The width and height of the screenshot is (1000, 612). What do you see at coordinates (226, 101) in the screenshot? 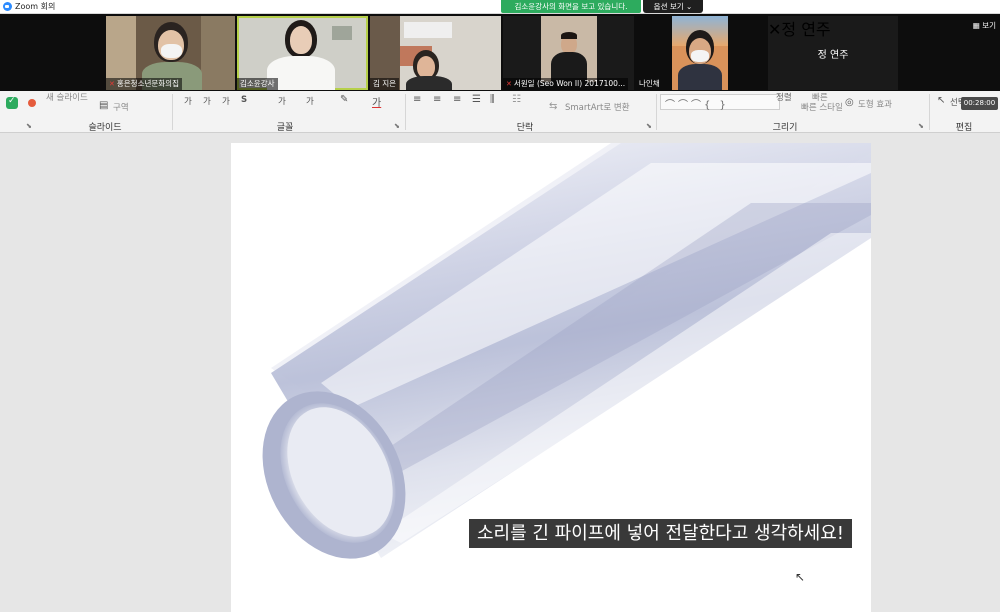
I see `font-underline-button: 가` at bounding box center [226, 101].